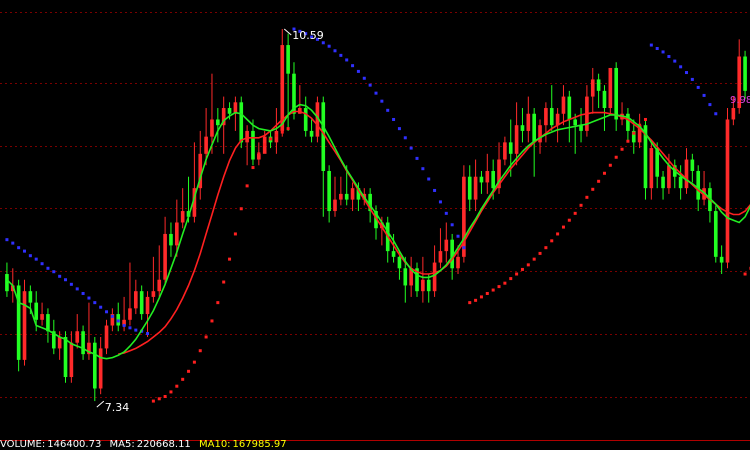  I want to click on min-price-arrow, so click(100, 404).